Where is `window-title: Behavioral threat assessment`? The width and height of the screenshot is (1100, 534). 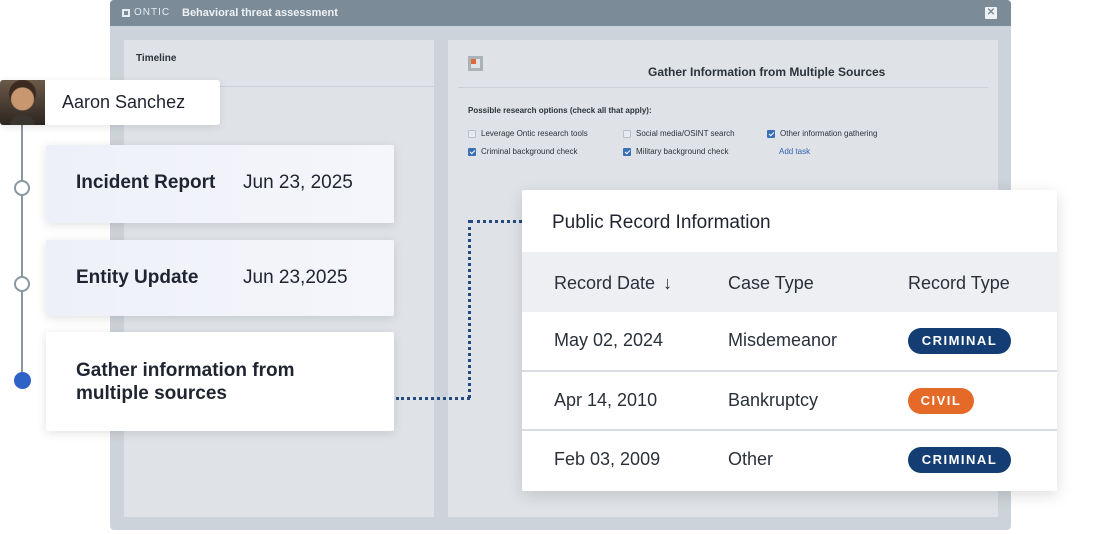
window-title: Behavioral threat assessment is located at coordinates (260, 13).